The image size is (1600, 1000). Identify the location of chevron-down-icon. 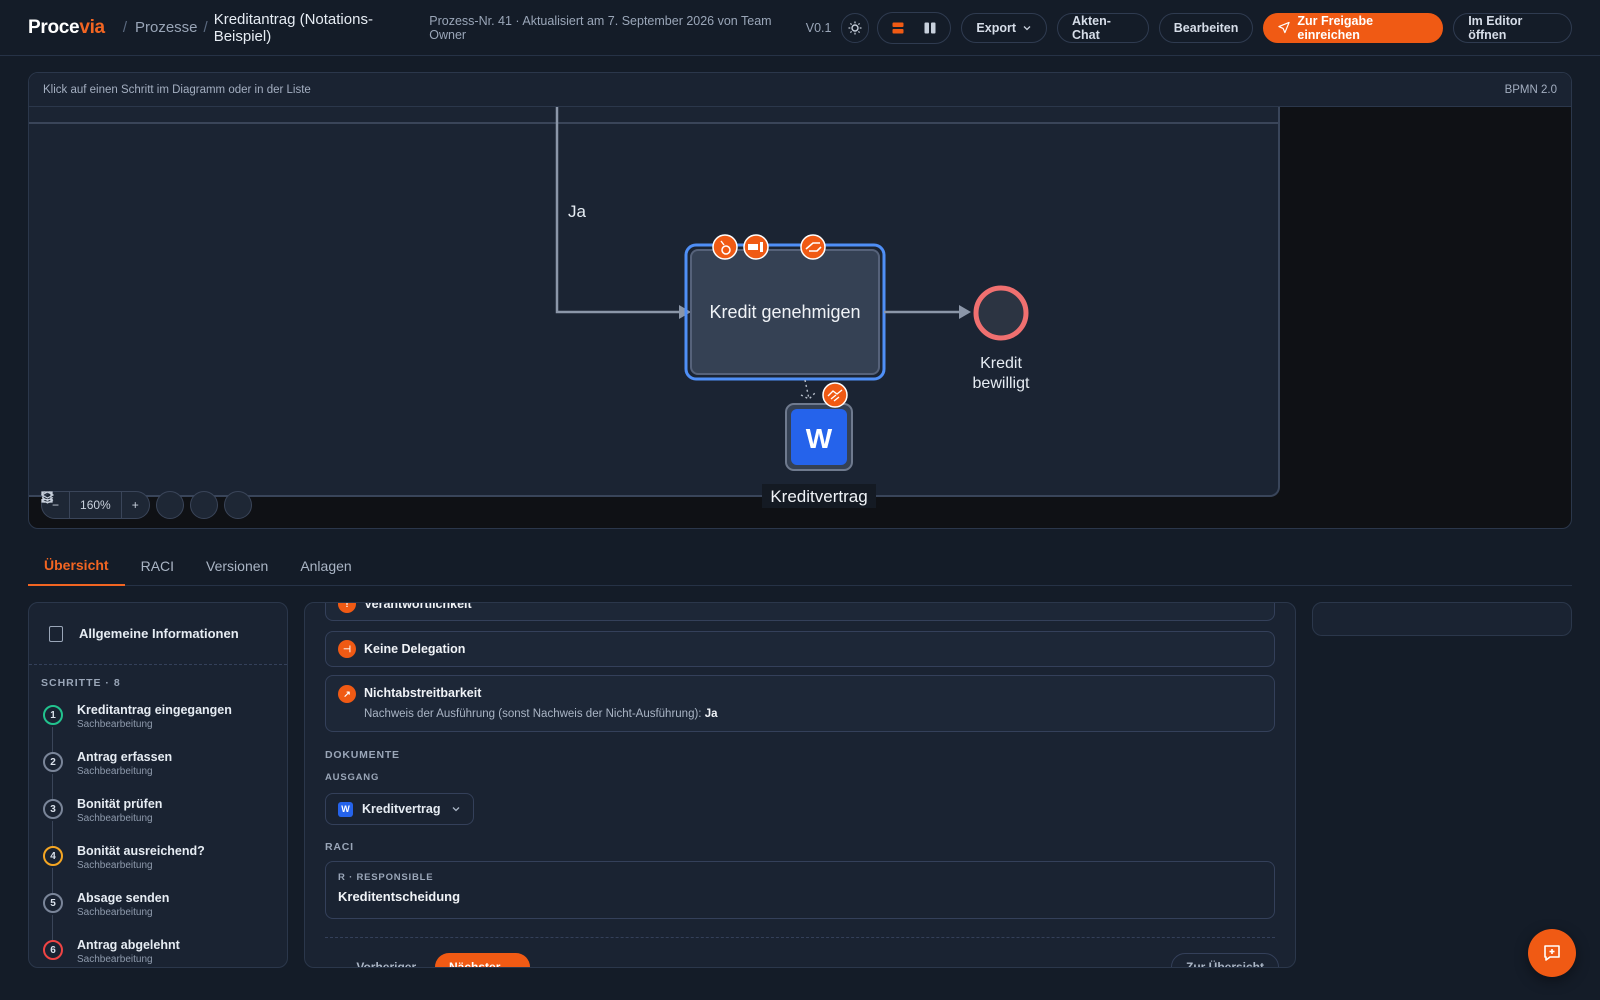
(455, 809).